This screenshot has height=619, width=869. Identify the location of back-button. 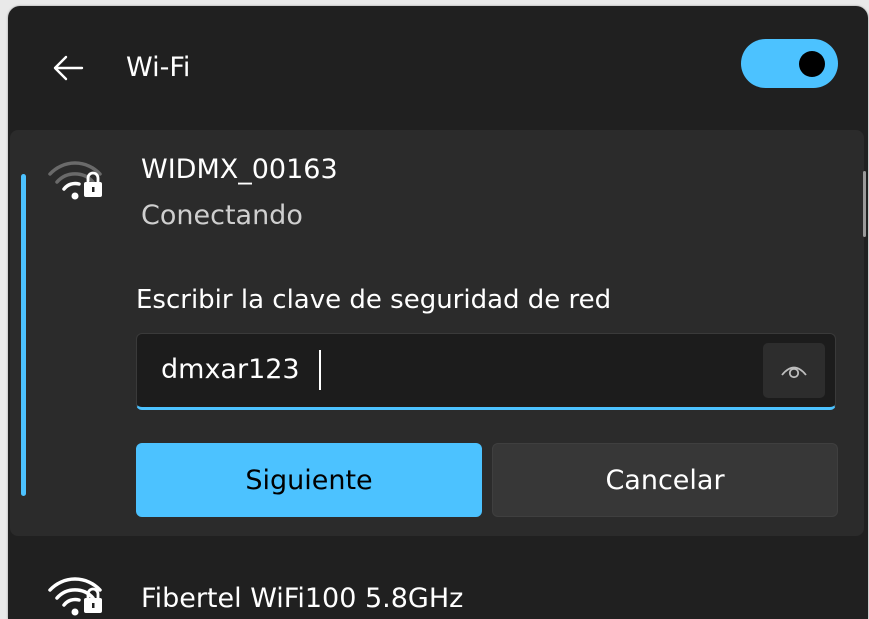
(68, 68).